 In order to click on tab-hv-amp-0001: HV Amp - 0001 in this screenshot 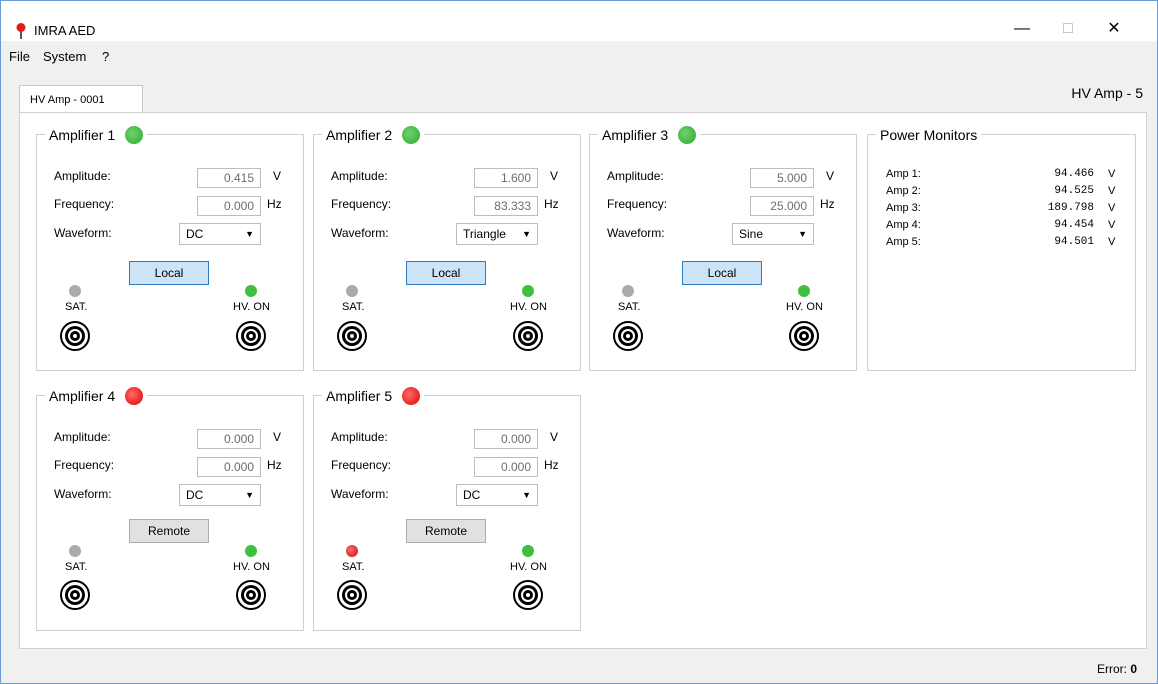, I will do `click(81, 98)`.